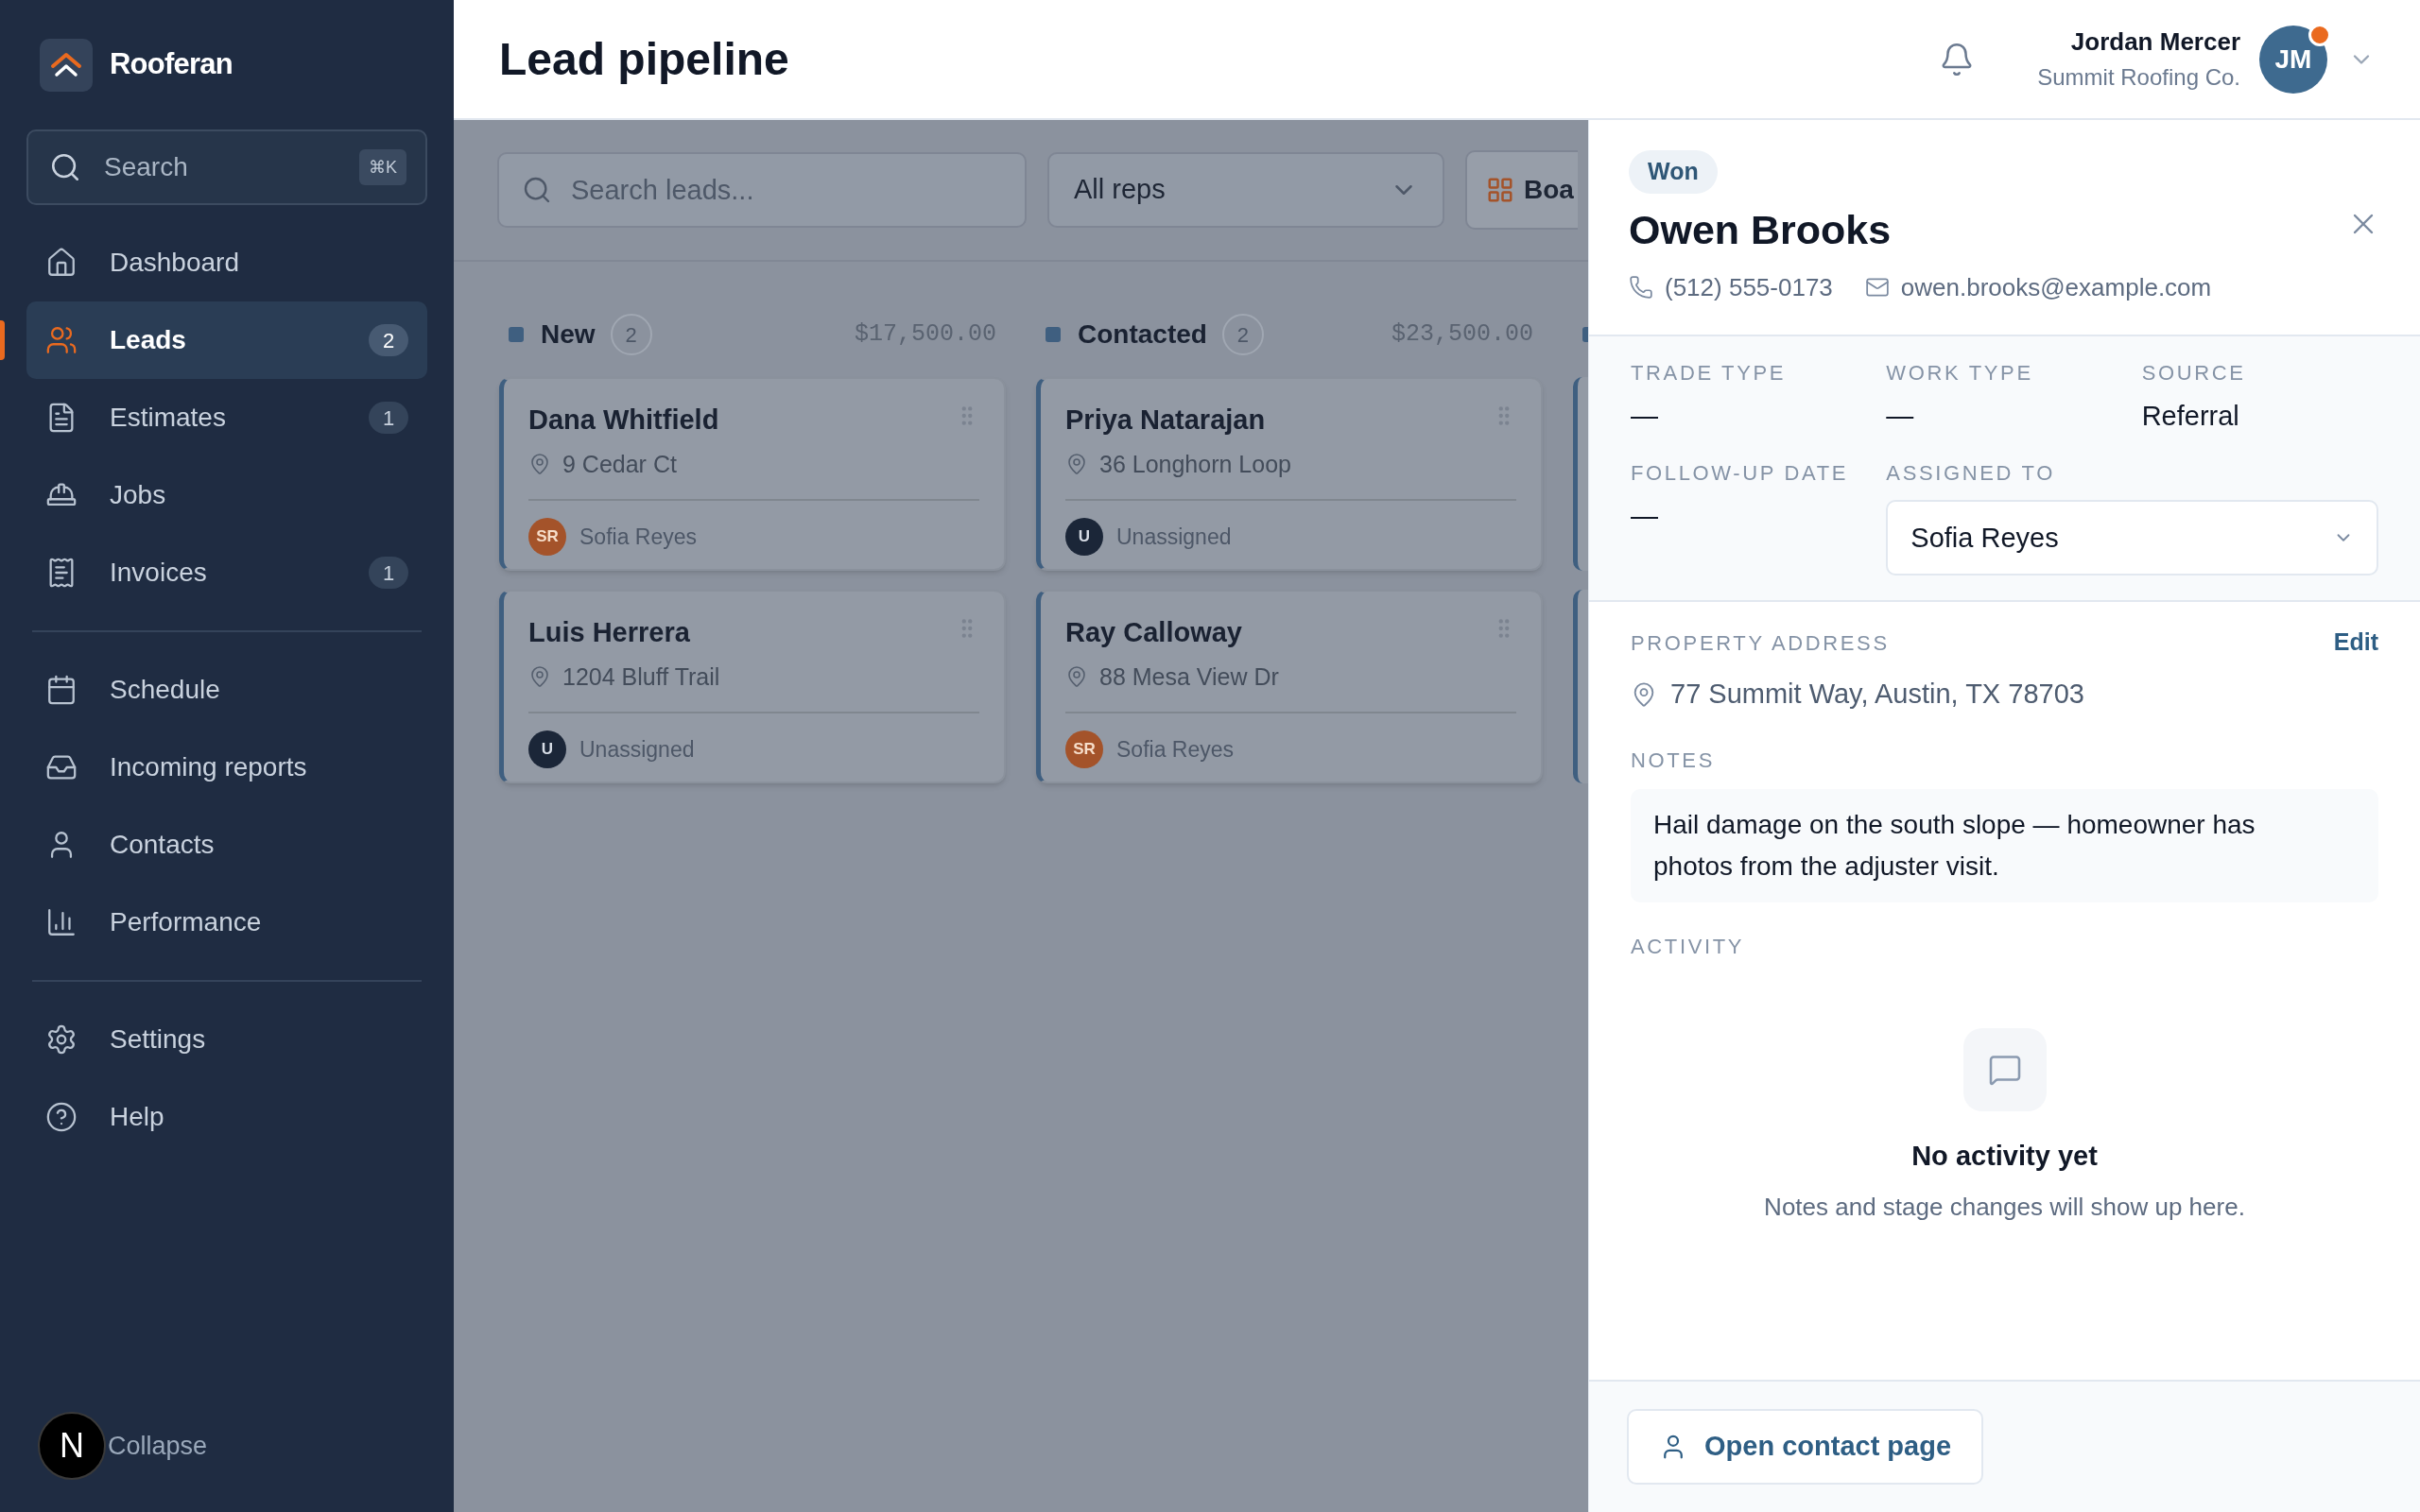 The width and height of the screenshot is (2420, 1512). Describe the element at coordinates (226, 1117) in the screenshot. I see `nav-item: Help` at that location.